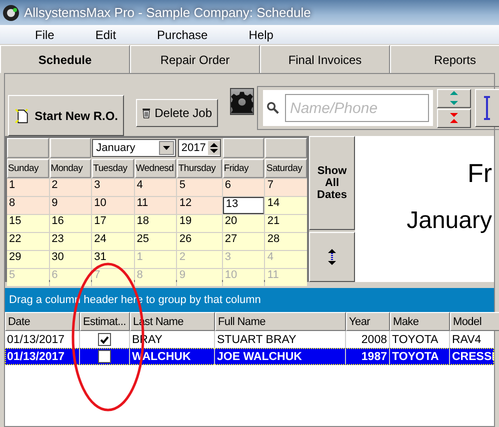 The height and width of the screenshot is (427, 499). I want to click on text-cursor-button, so click(487, 108).